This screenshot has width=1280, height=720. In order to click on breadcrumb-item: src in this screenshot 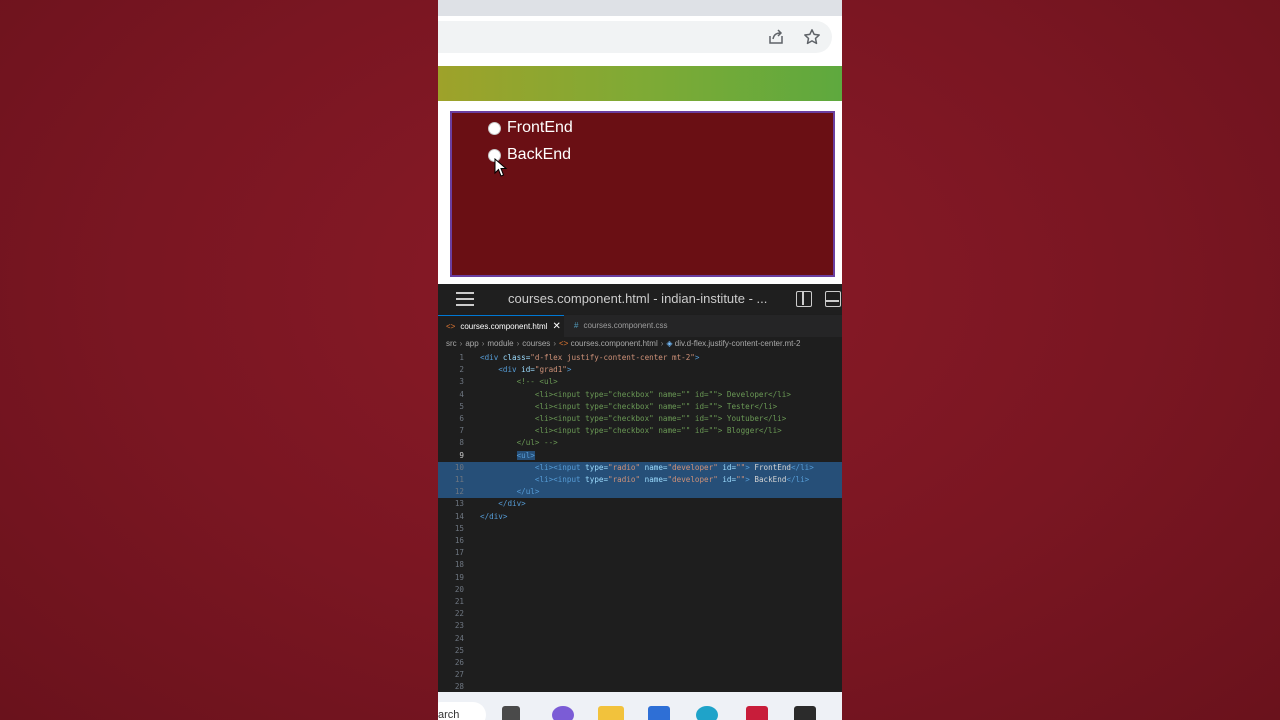, I will do `click(451, 343)`.